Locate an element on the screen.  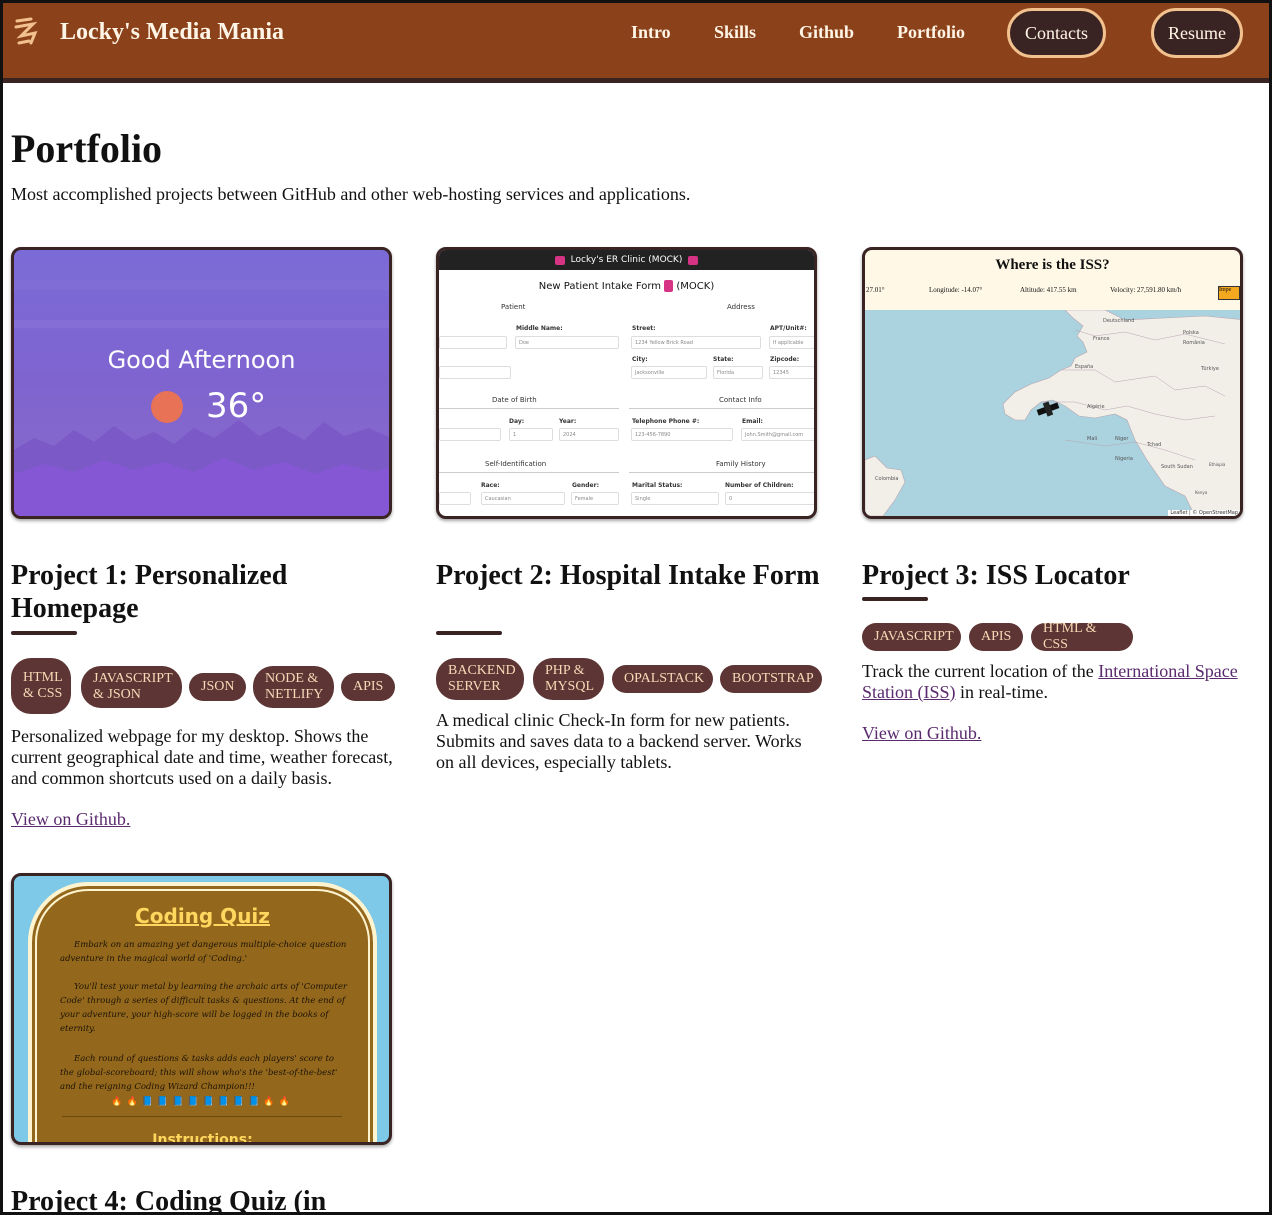
label-marital: Marital Status: is located at coordinates (657, 485).